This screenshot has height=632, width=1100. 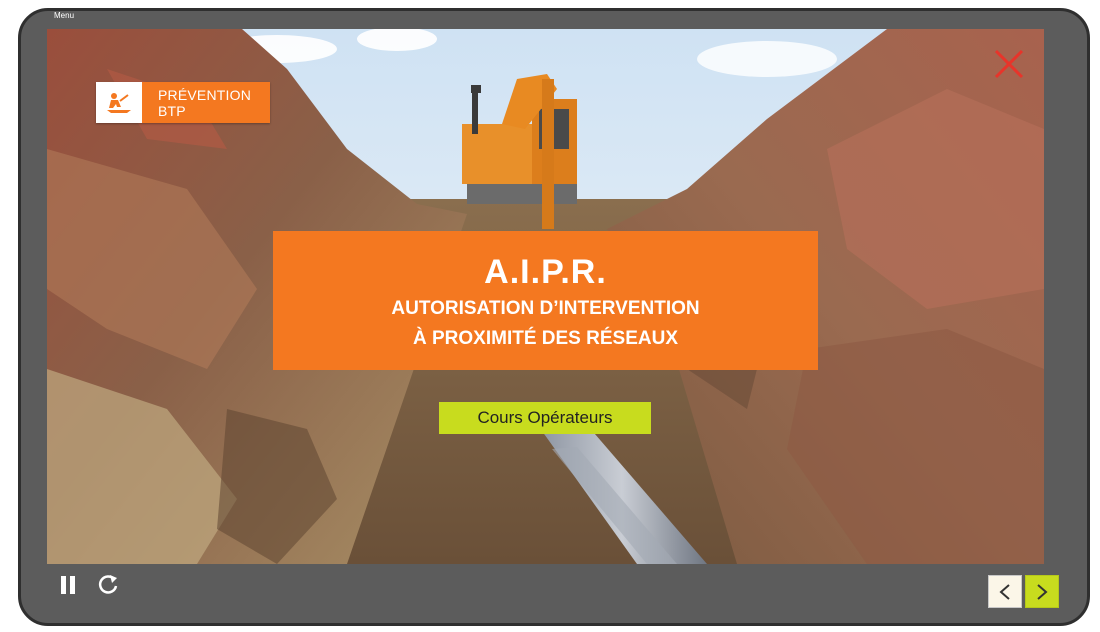 What do you see at coordinates (545, 338) in the screenshot?
I see `slide-subtitle-line-2: À PROXIMITÉ DES RÉSEAUX` at bounding box center [545, 338].